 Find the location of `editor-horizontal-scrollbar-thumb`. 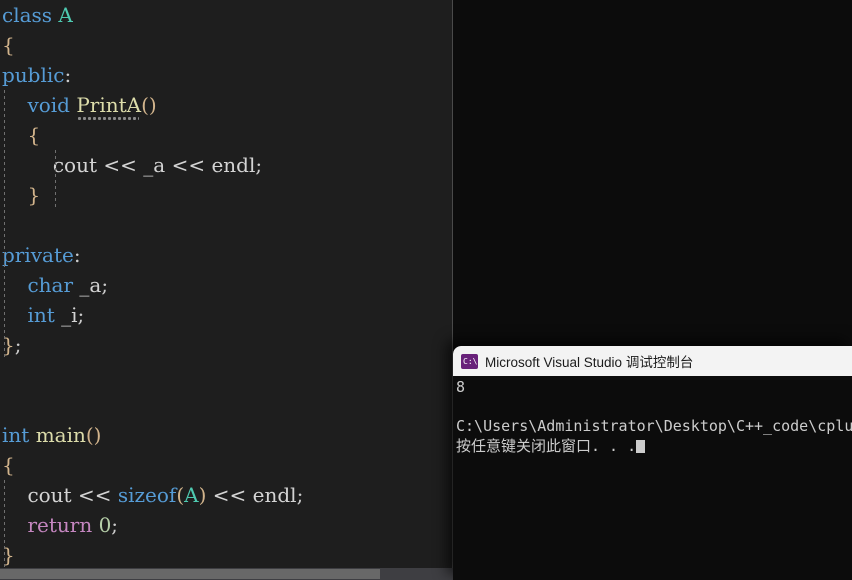

editor-horizontal-scrollbar-thumb is located at coordinates (190, 574).